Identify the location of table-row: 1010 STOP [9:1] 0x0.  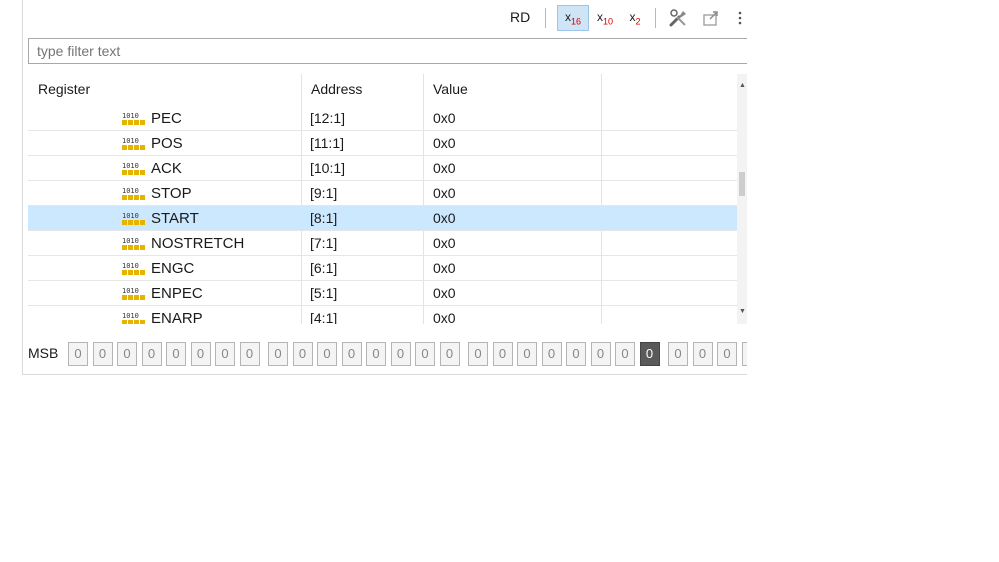
(385, 193).